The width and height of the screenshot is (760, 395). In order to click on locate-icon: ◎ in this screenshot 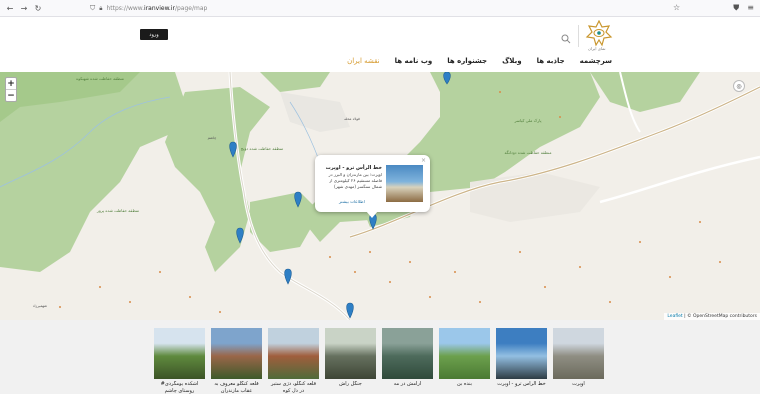, I will do `click(739, 86)`.